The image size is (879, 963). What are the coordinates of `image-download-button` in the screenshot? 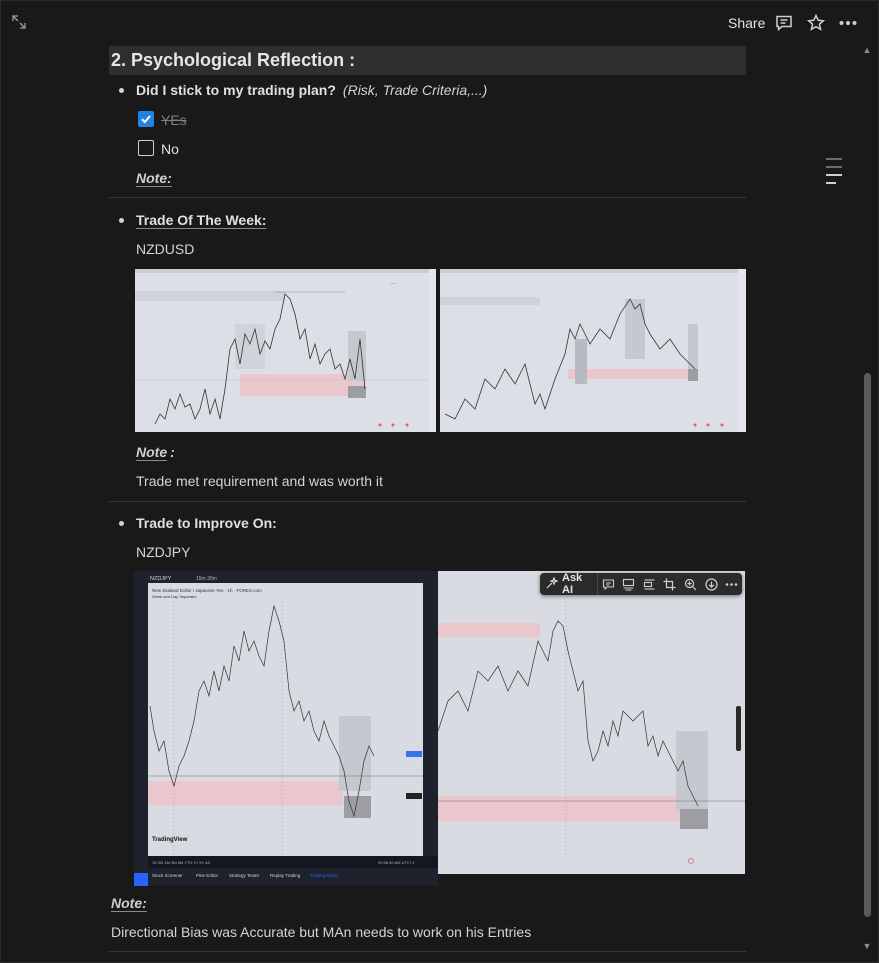 It's located at (711, 584).